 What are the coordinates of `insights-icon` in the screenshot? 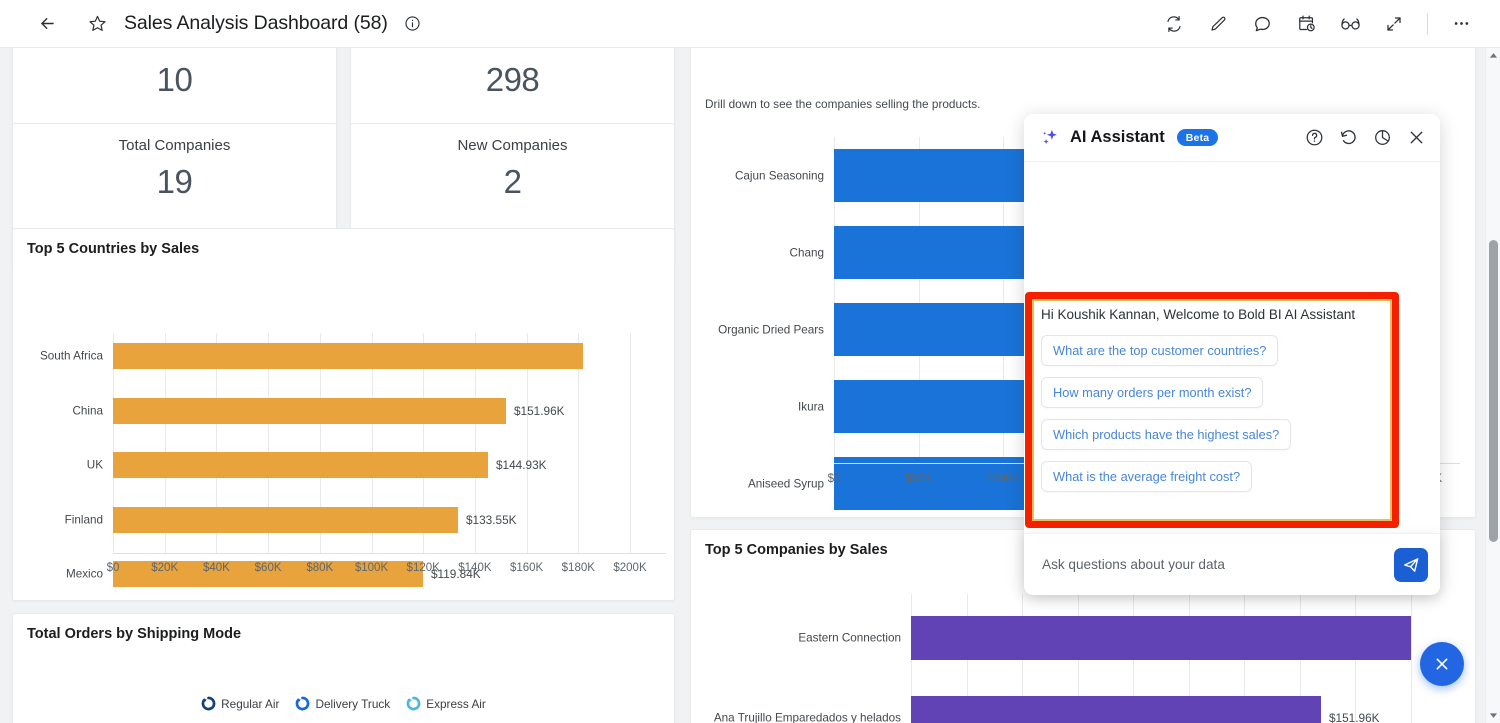 It's located at (1382, 138).